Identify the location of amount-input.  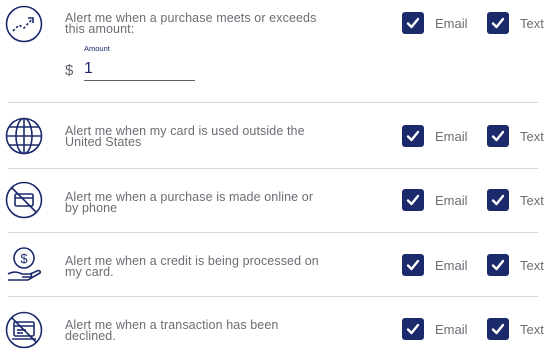
(139, 69).